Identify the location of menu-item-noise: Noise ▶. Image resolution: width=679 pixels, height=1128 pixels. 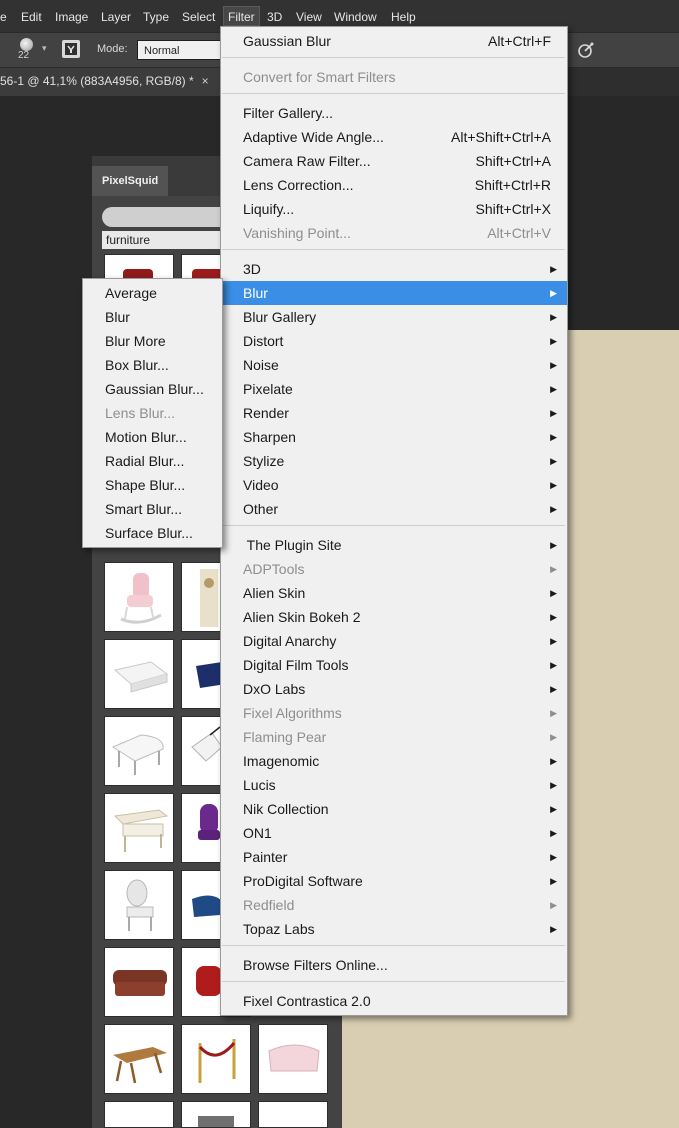
(394, 365).